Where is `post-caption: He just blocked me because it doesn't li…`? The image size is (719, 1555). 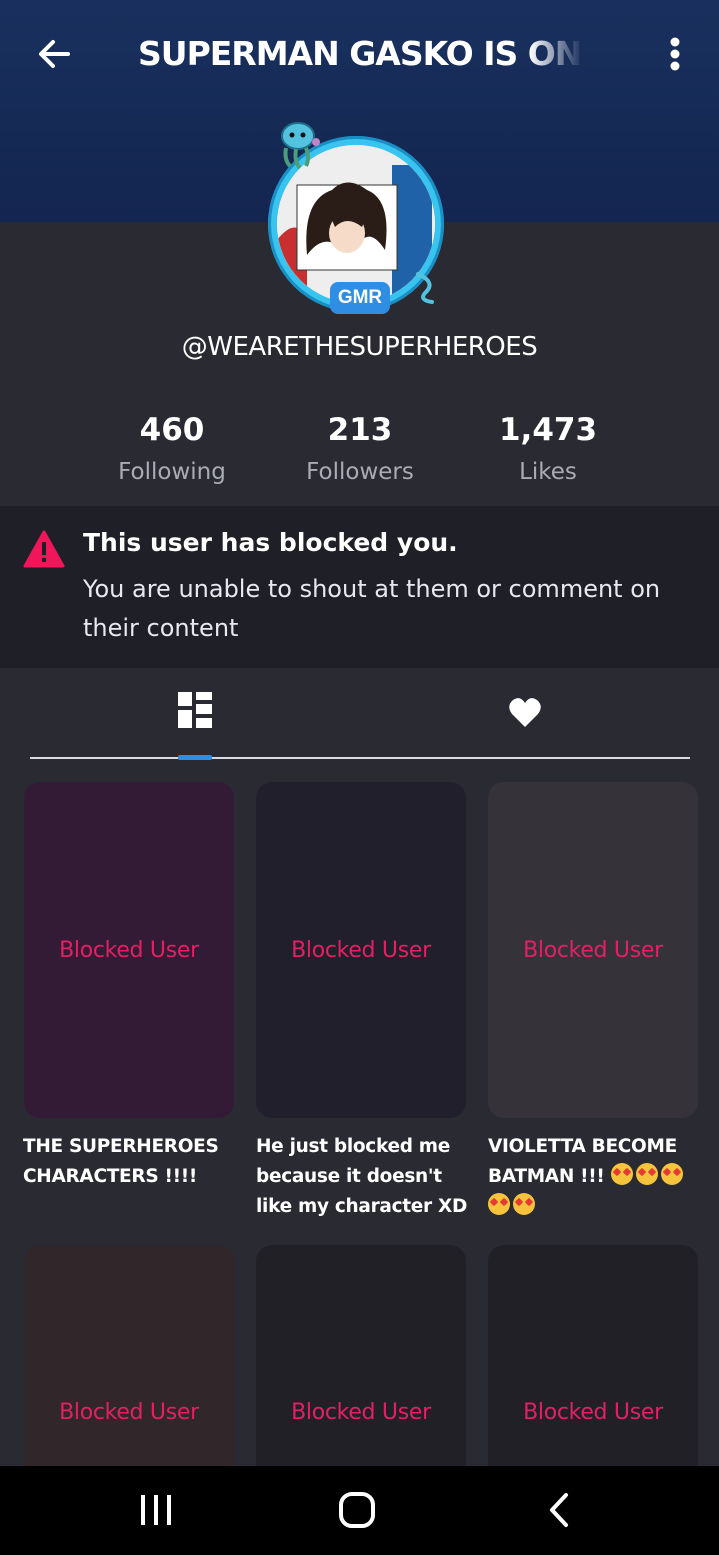
post-caption: He just blocked me because it doesn't li… is located at coordinates (362, 1176).